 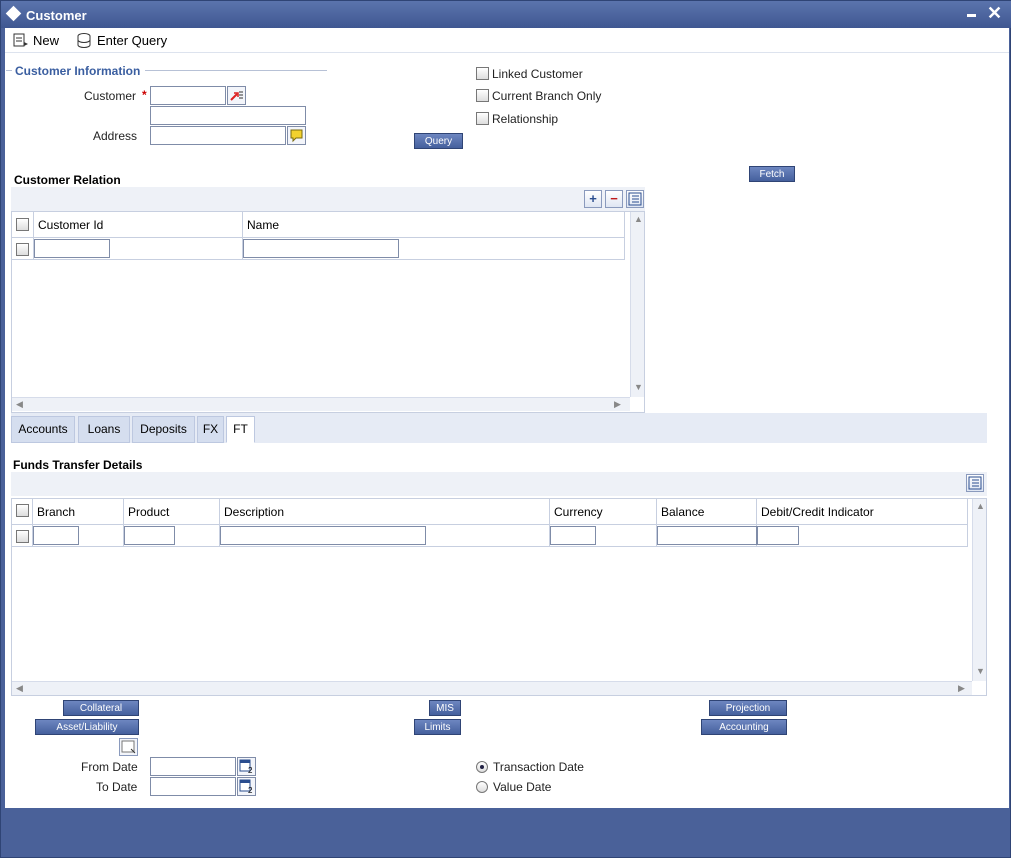 I want to click on ft-vertical-scrollbar: ▲ ▼, so click(x=979, y=590).